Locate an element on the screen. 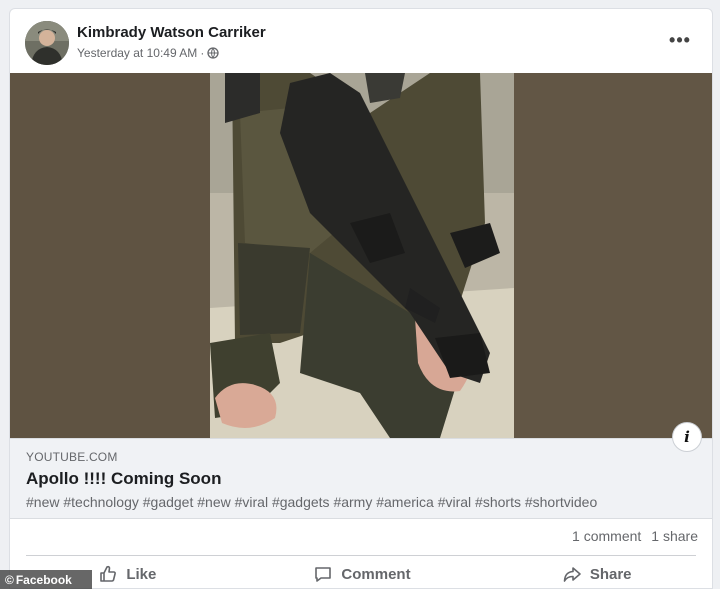 Image resolution: width=720 pixels, height=589 pixels. watermark-text: Facebook is located at coordinates (43, 579).